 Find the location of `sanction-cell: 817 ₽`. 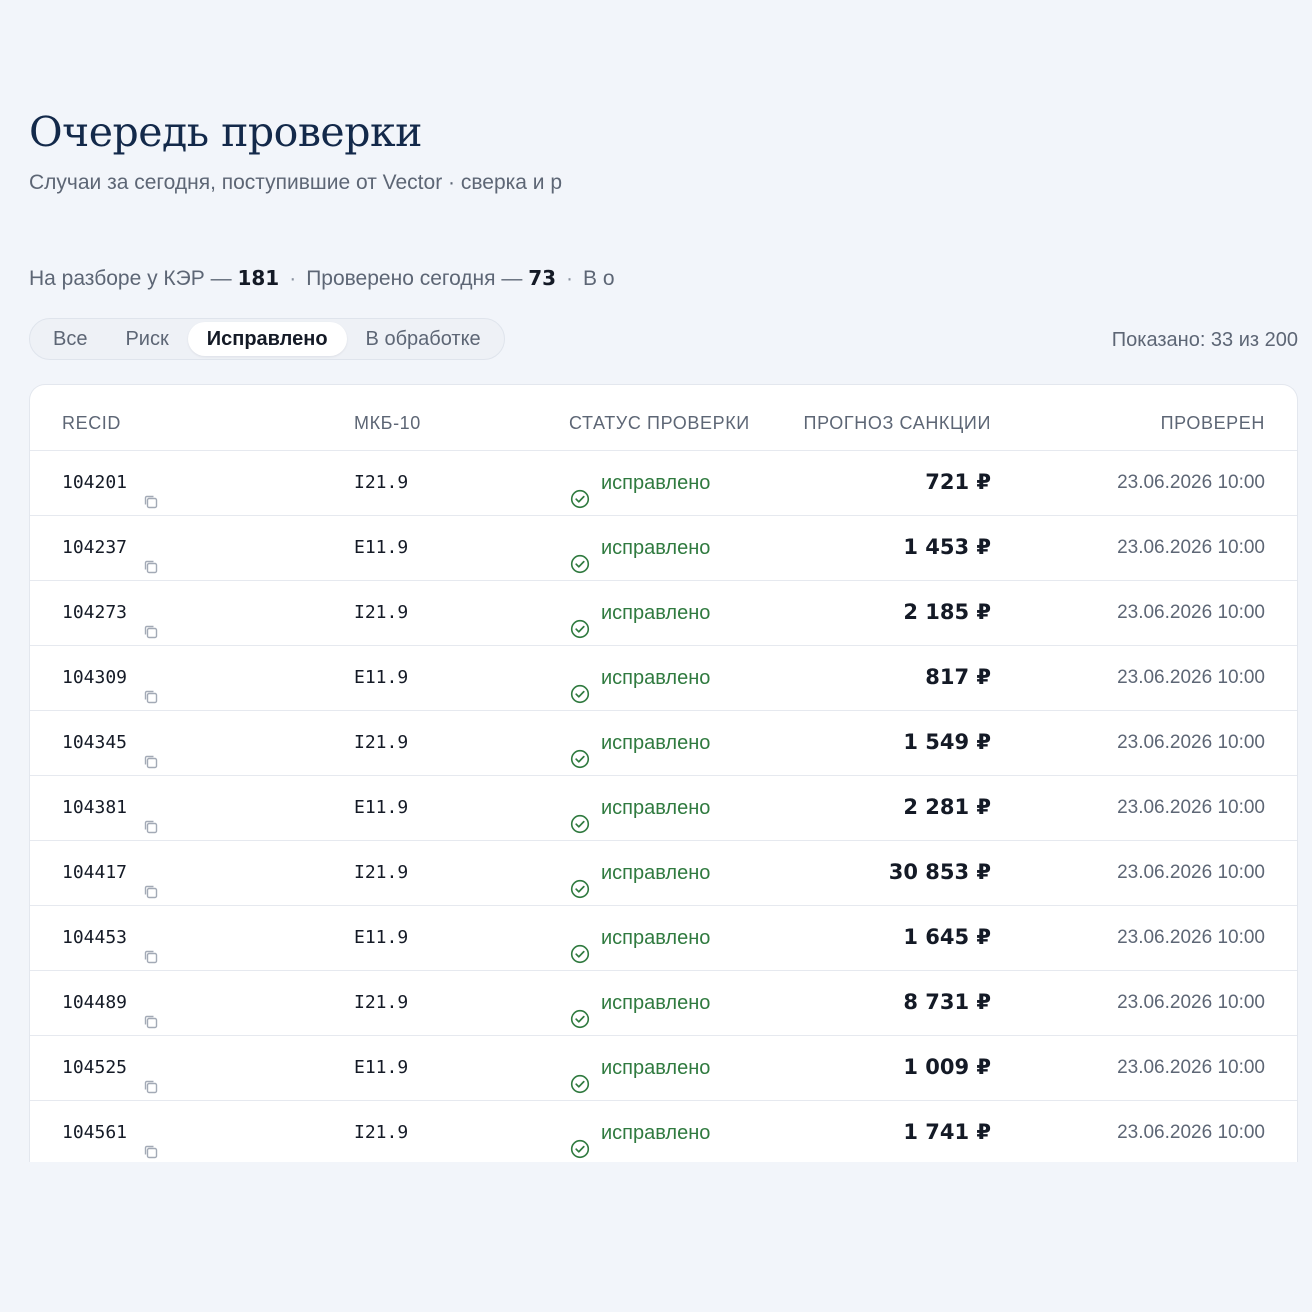

sanction-cell: 817 ₽ is located at coordinates (958, 677).